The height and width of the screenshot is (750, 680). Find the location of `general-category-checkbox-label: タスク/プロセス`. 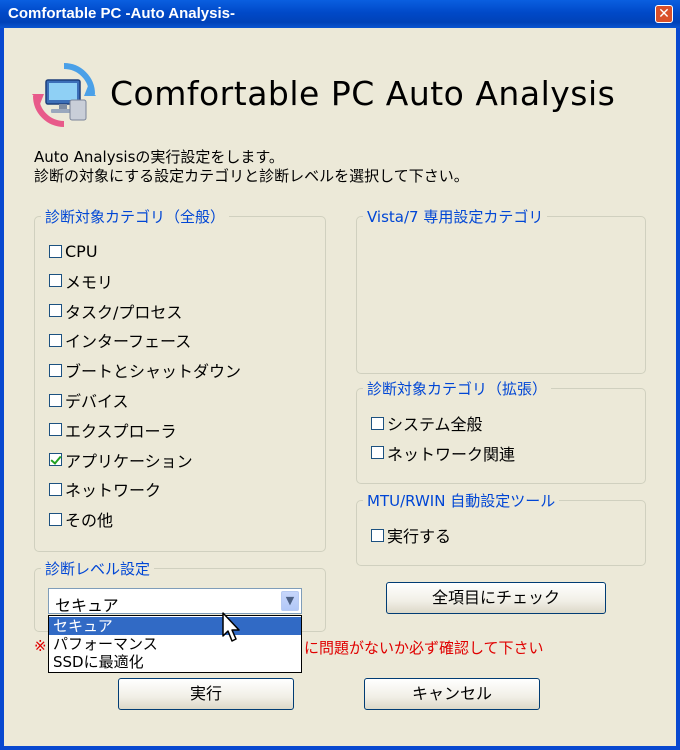

general-category-checkbox-label: タスク/プロセス is located at coordinates (124, 312).